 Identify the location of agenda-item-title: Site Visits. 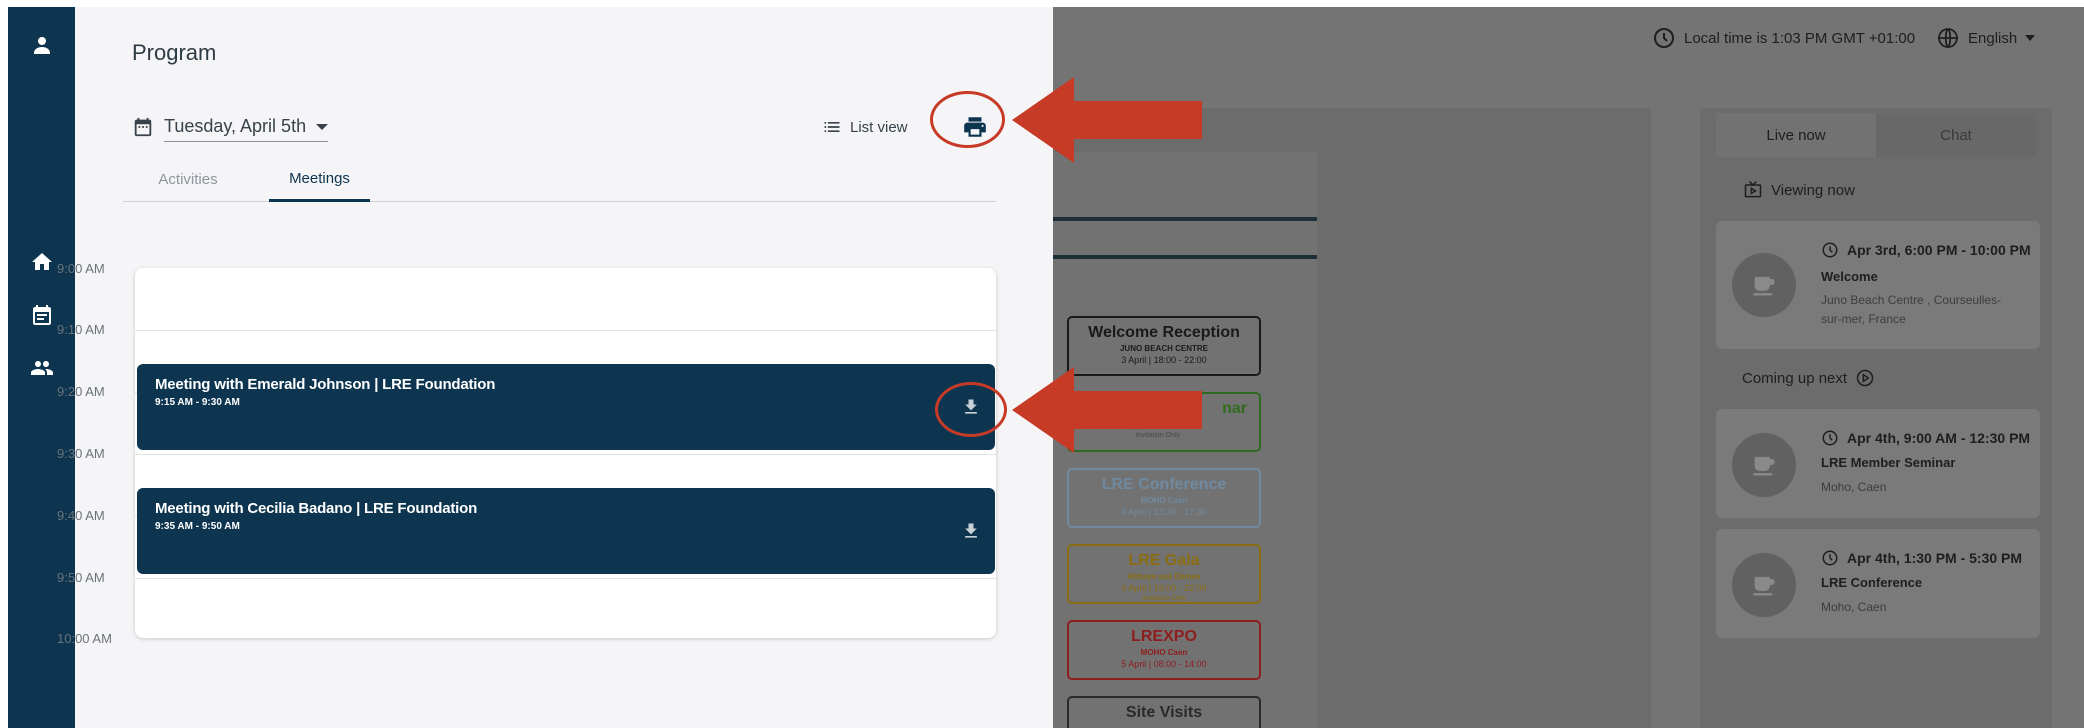
(1164, 712).